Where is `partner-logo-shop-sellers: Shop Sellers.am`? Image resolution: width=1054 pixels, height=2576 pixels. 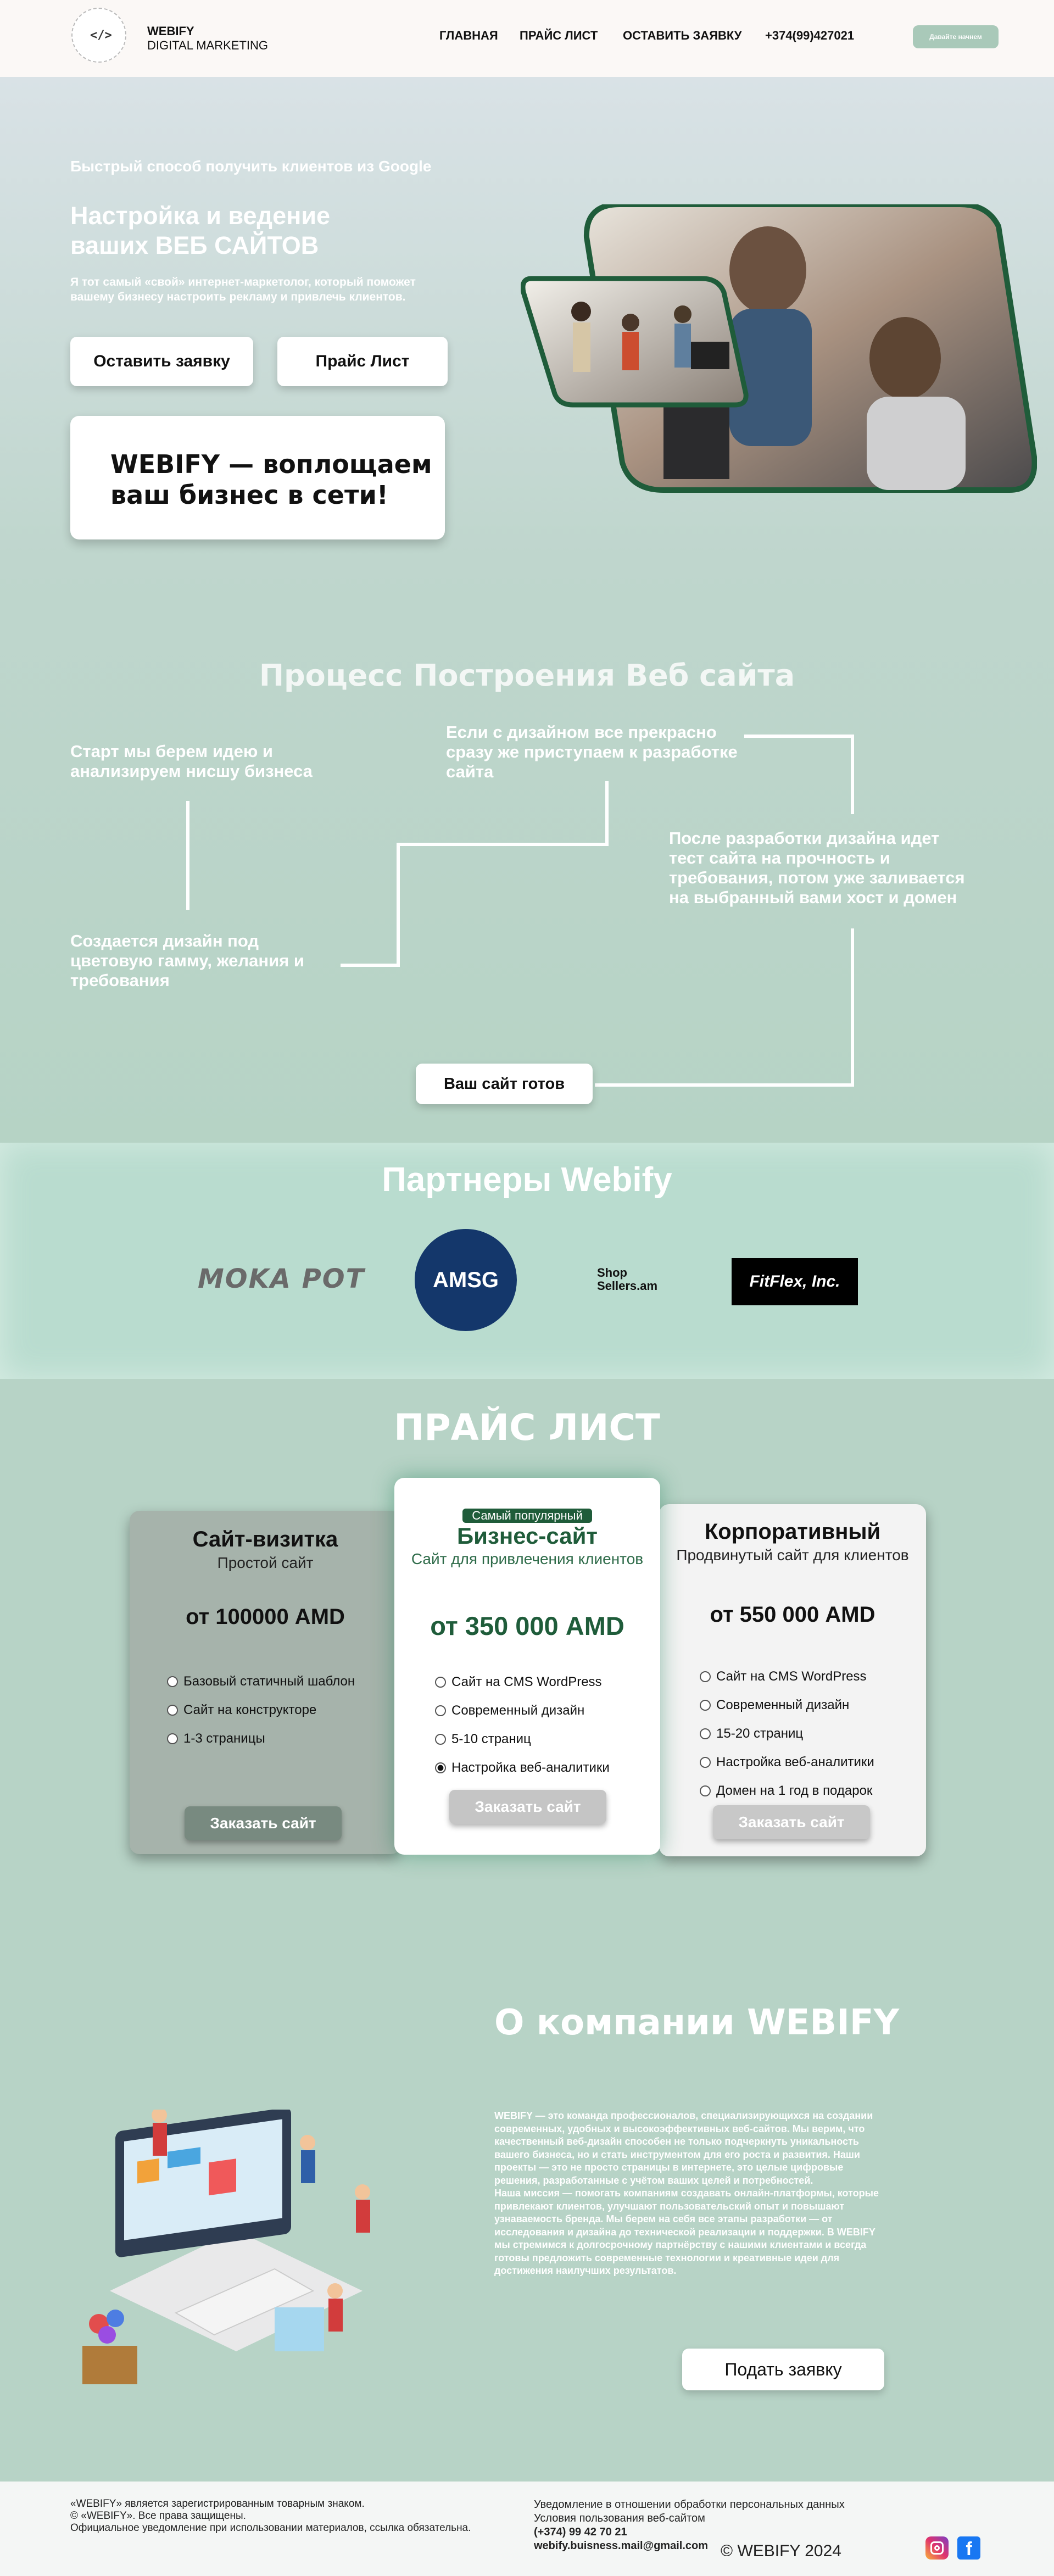
partner-logo-shop-sellers: Shop Sellers.am is located at coordinates (633, 1279).